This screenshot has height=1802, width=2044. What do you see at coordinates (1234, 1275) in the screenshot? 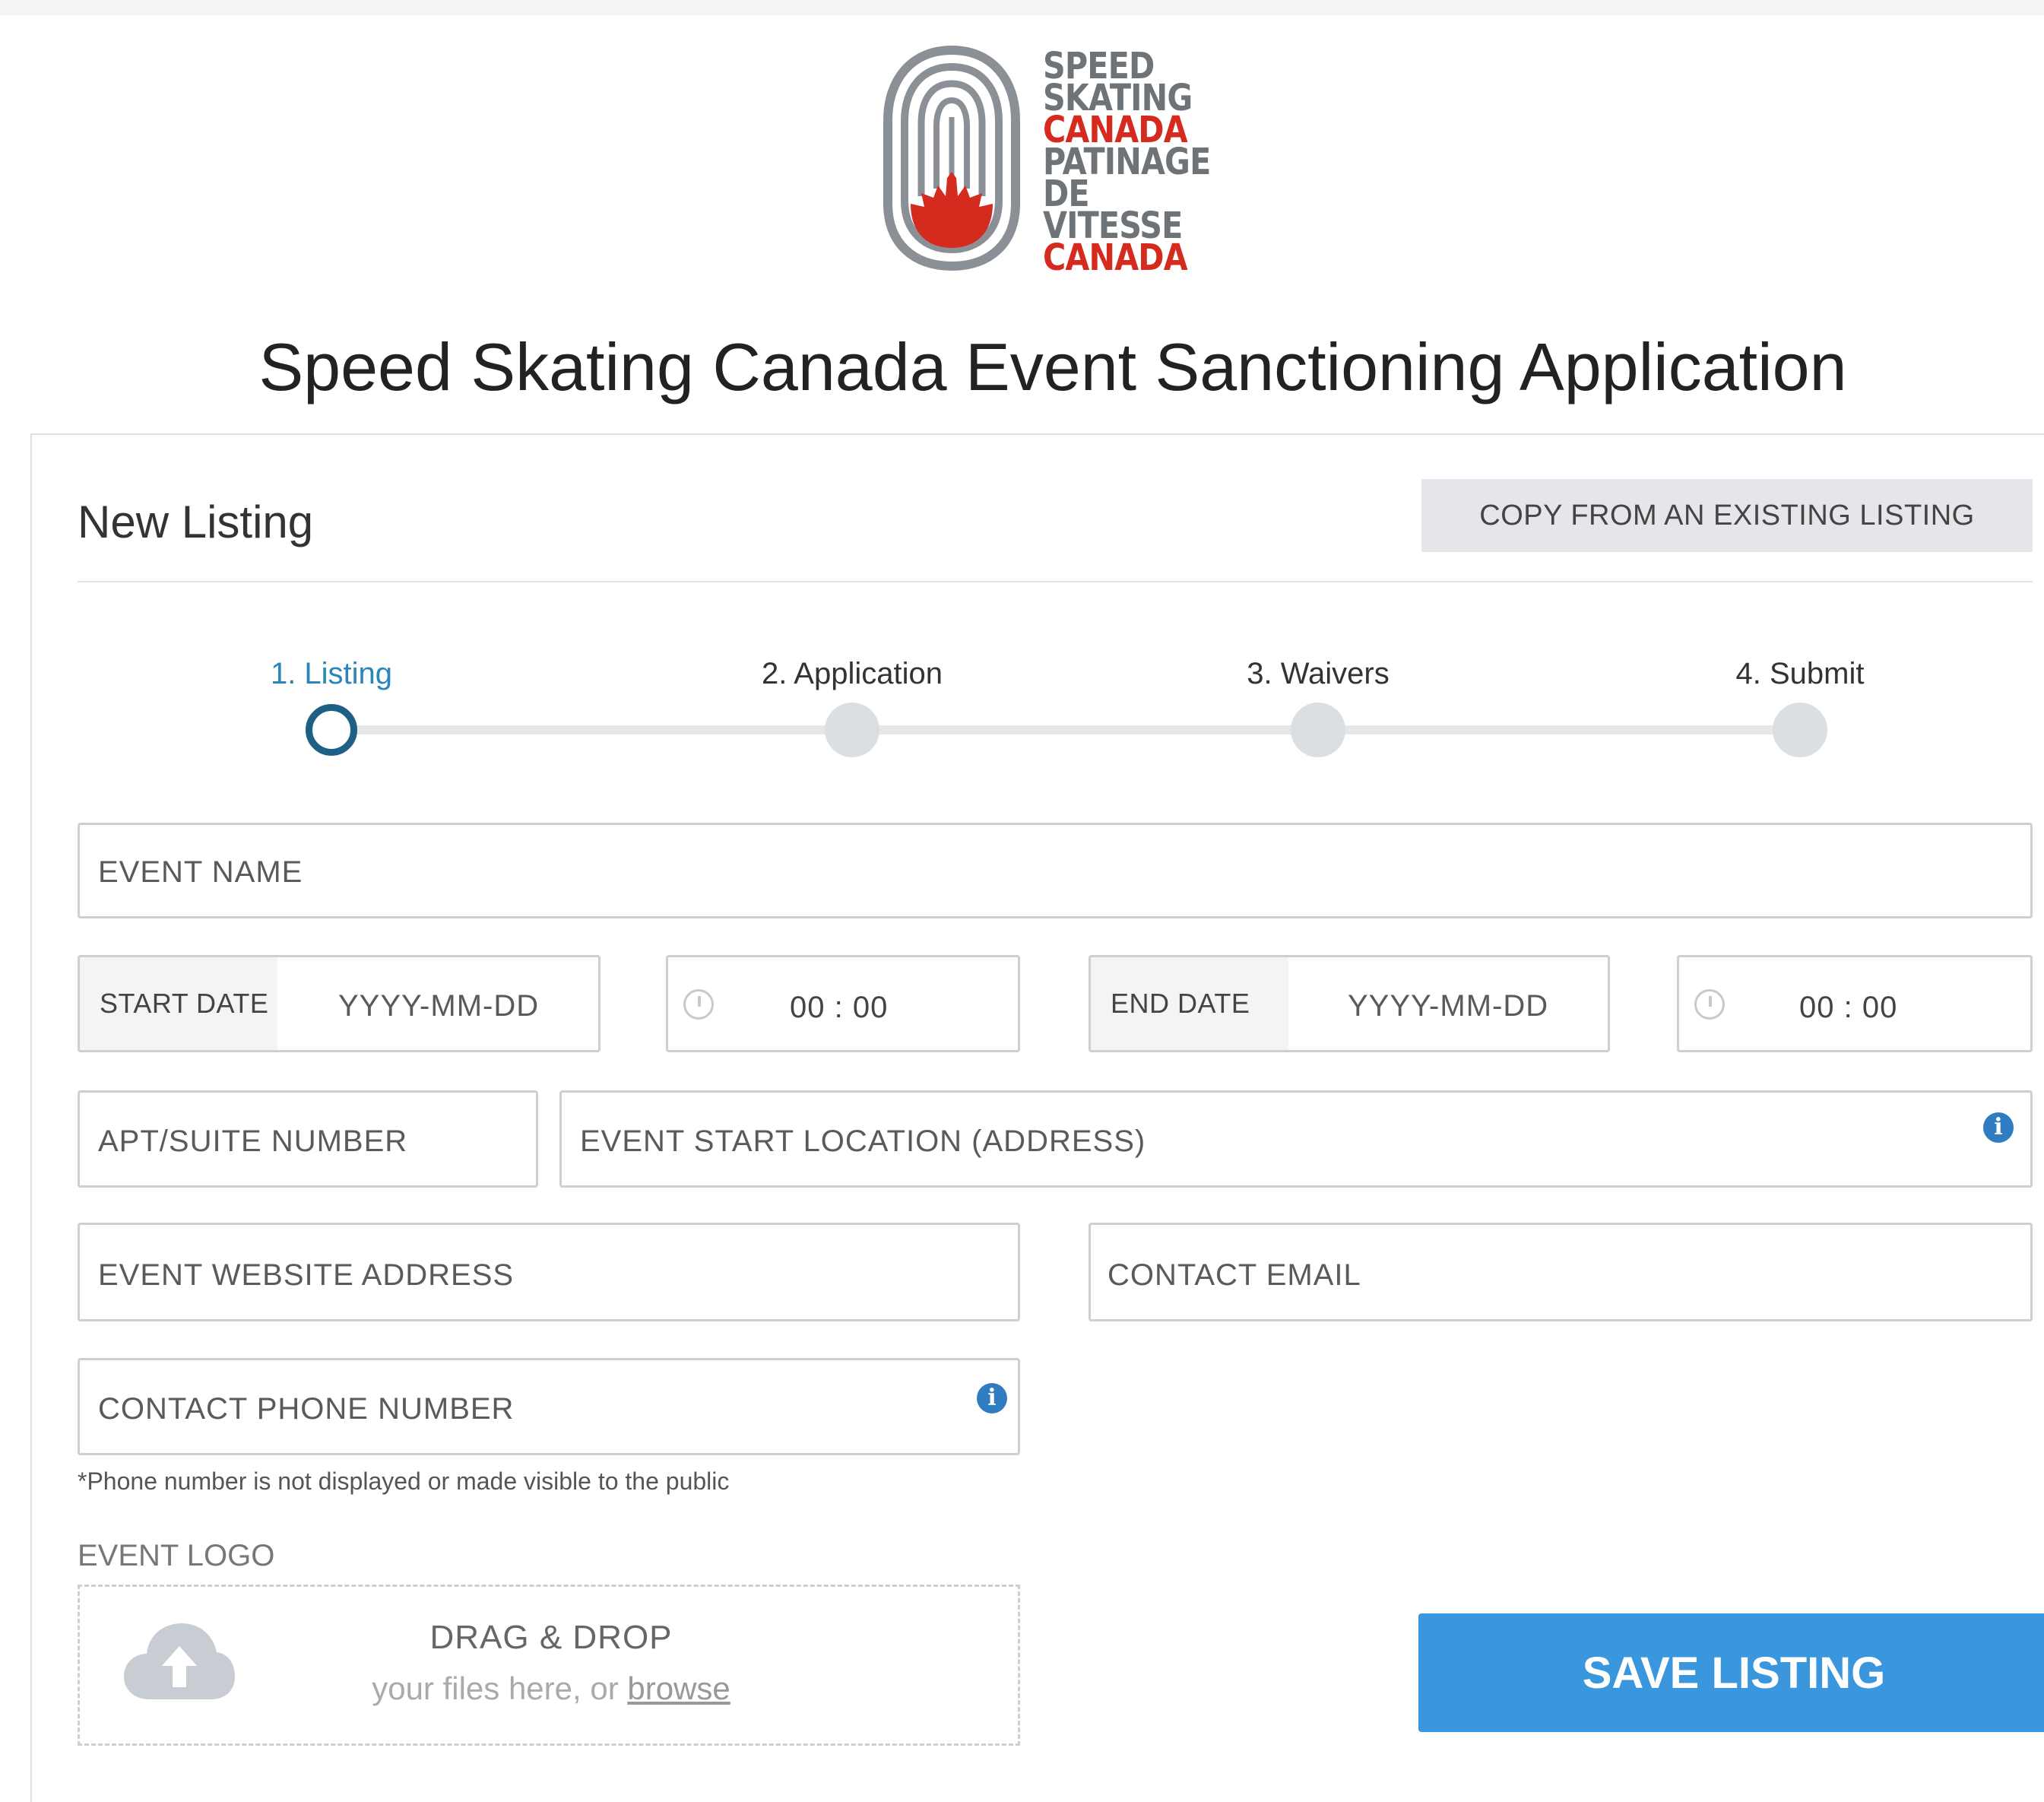
I see `contact-email-placeholder: CONTACT EMAIL` at bounding box center [1234, 1275].